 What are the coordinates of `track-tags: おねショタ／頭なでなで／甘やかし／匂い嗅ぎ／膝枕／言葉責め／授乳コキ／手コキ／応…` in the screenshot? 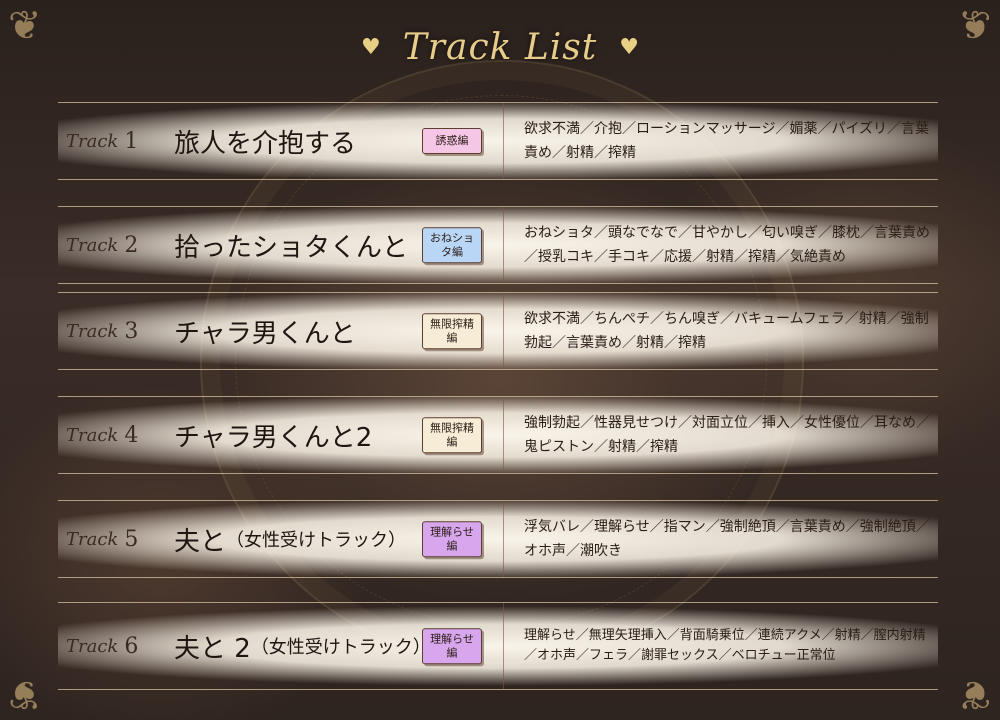 It's located at (727, 245).